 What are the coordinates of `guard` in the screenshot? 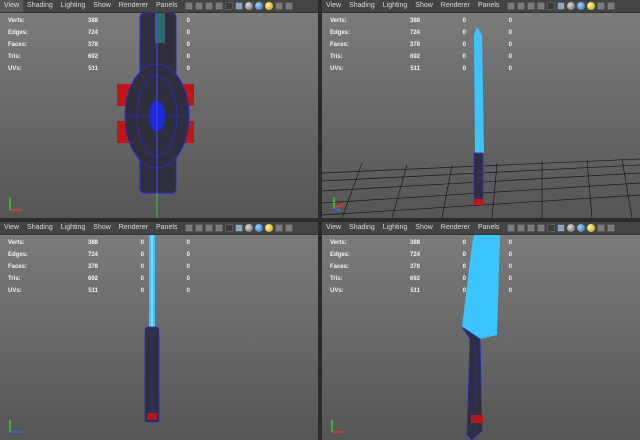 It's located at (477, 419).